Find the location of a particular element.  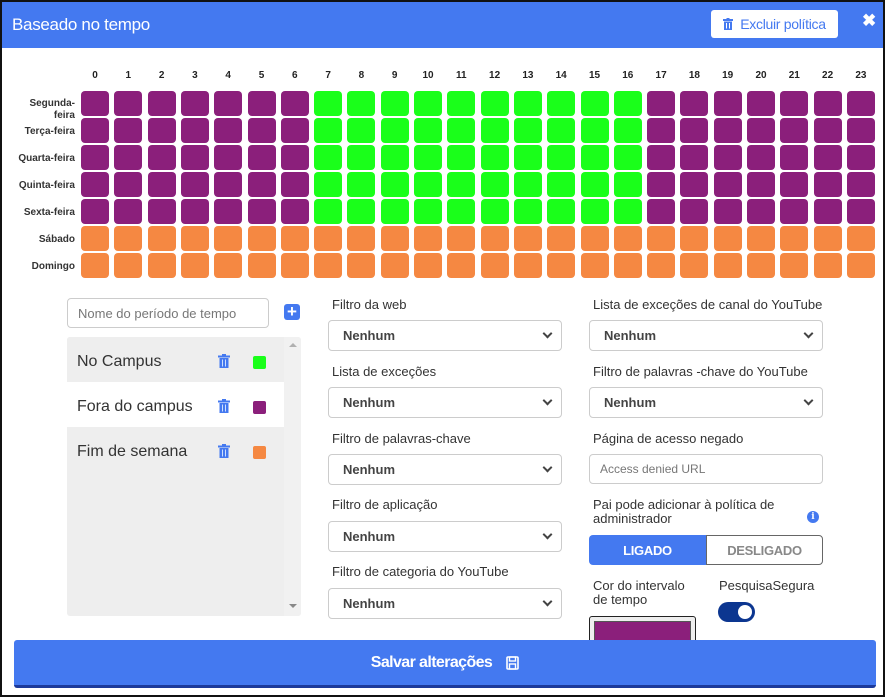

info-icon: i is located at coordinates (813, 517).